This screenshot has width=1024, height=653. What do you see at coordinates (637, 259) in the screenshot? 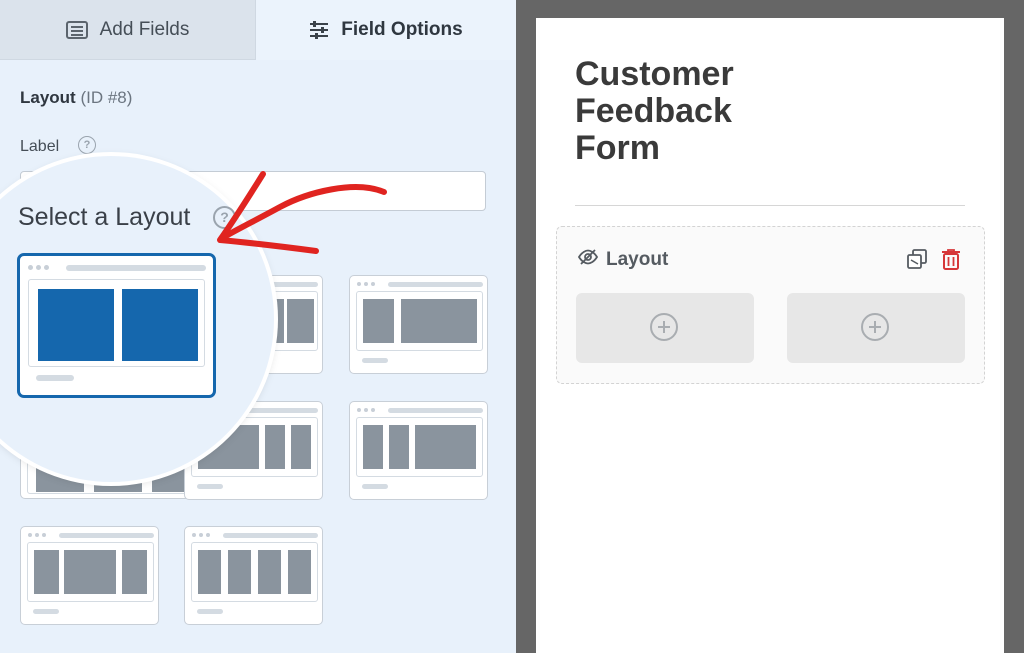
I see `layout-field-label-text: Layout` at bounding box center [637, 259].